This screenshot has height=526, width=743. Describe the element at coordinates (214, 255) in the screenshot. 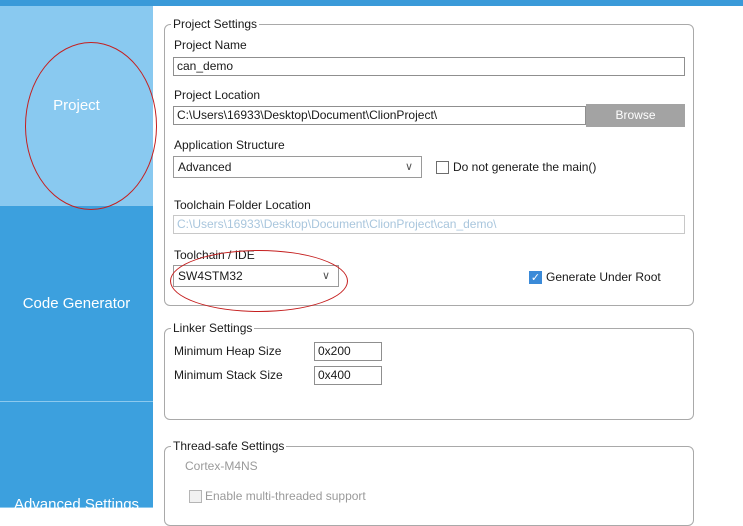

I see `toolchain-ide-label: Toolchain / IDE` at that location.